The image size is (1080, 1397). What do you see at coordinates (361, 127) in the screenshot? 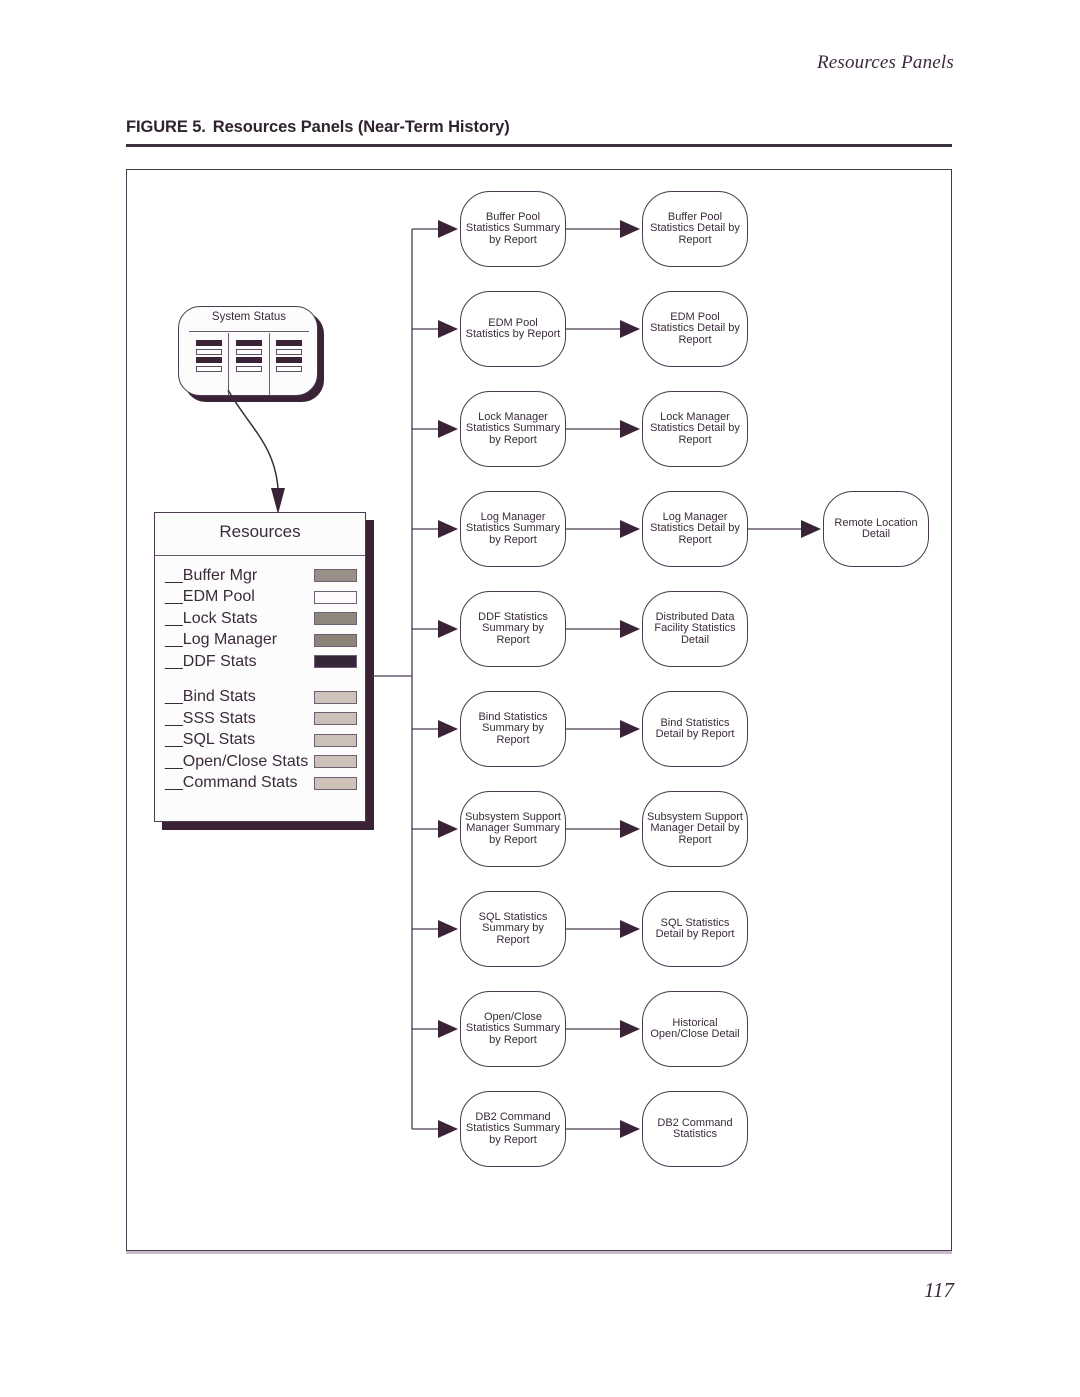
I see `figure-title: Resources Panels (Near-Term History)` at bounding box center [361, 127].